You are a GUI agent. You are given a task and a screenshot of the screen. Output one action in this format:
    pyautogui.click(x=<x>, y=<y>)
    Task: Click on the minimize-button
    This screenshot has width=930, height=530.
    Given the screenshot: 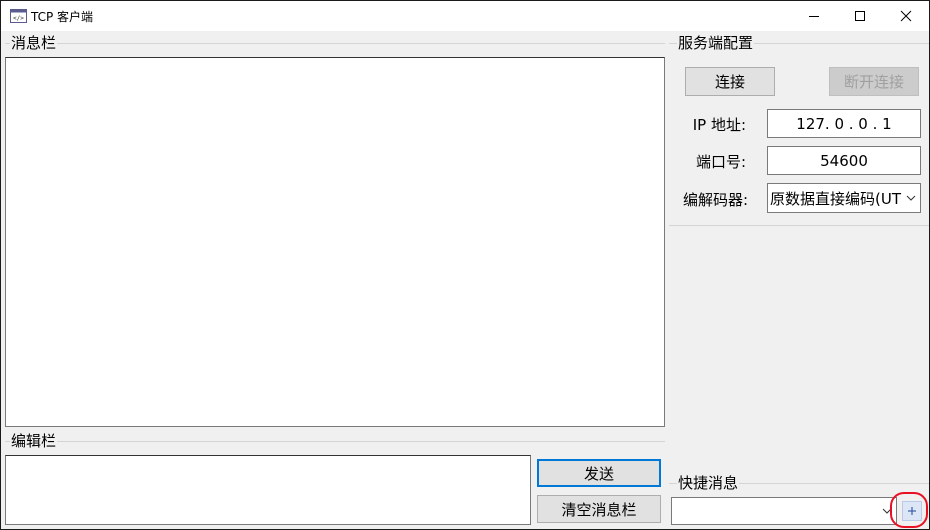 What is the action you would take?
    pyautogui.click(x=814, y=16)
    